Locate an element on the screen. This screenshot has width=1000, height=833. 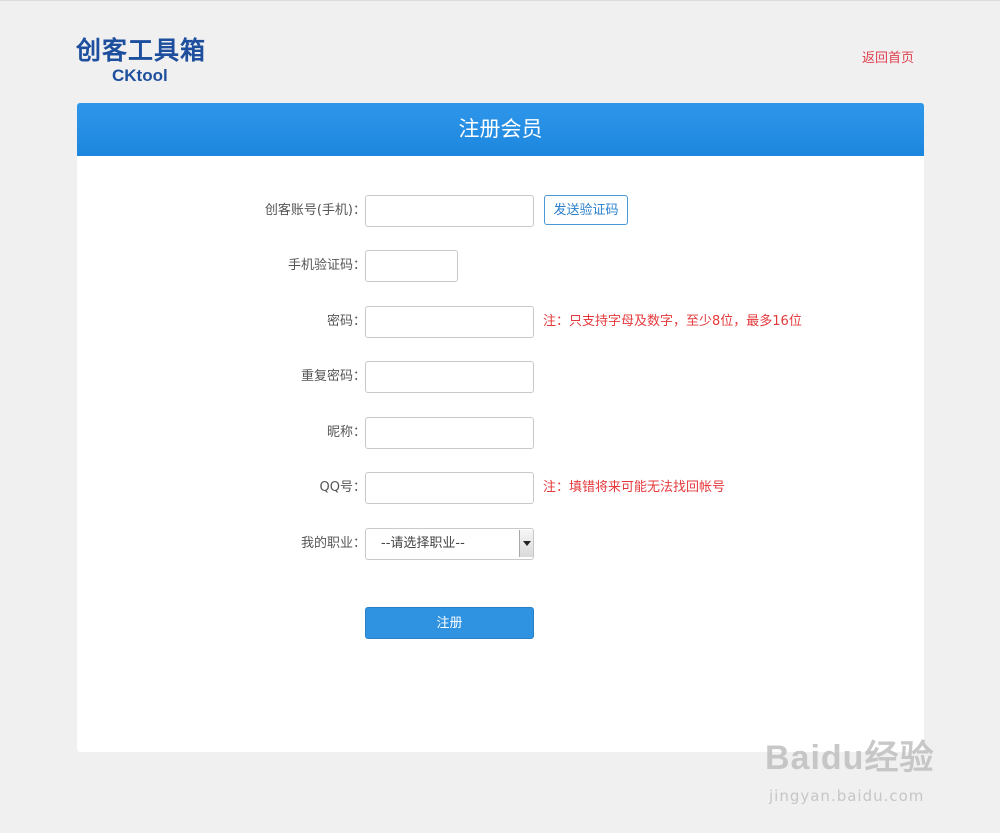
register-button: 注册 is located at coordinates (449, 623).